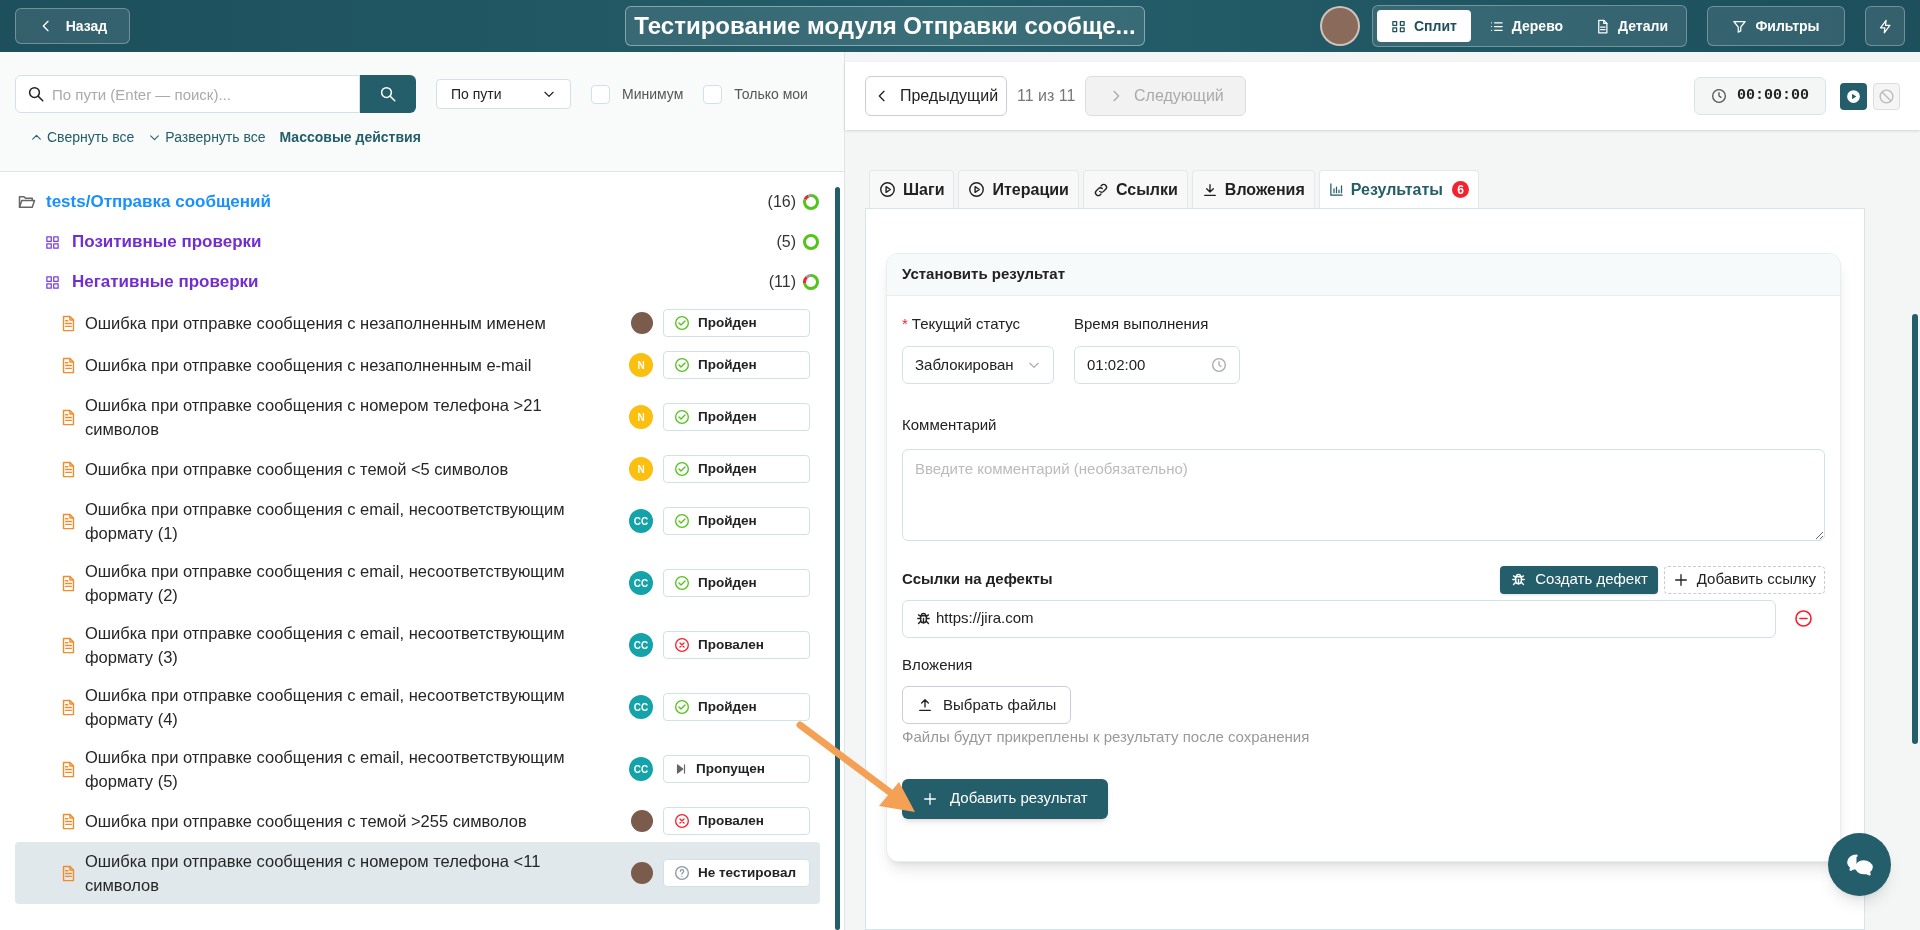 This screenshot has height=930, width=1920. I want to click on tab: Вложения, so click(1253, 189).